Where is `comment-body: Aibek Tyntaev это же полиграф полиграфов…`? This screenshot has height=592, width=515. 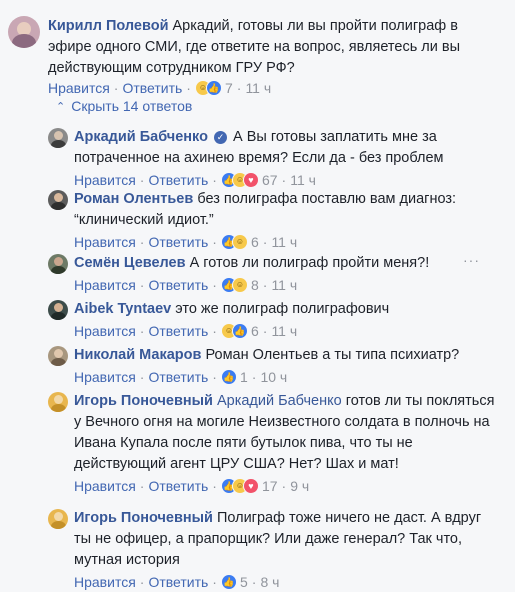 comment-body: Aibek Tyntaev это же полиграф полиграфов… is located at coordinates (286, 309).